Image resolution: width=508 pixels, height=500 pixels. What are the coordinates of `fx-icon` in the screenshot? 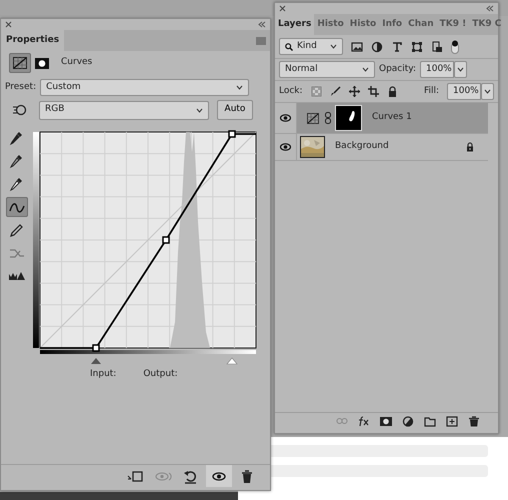 It's located at (364, 421).